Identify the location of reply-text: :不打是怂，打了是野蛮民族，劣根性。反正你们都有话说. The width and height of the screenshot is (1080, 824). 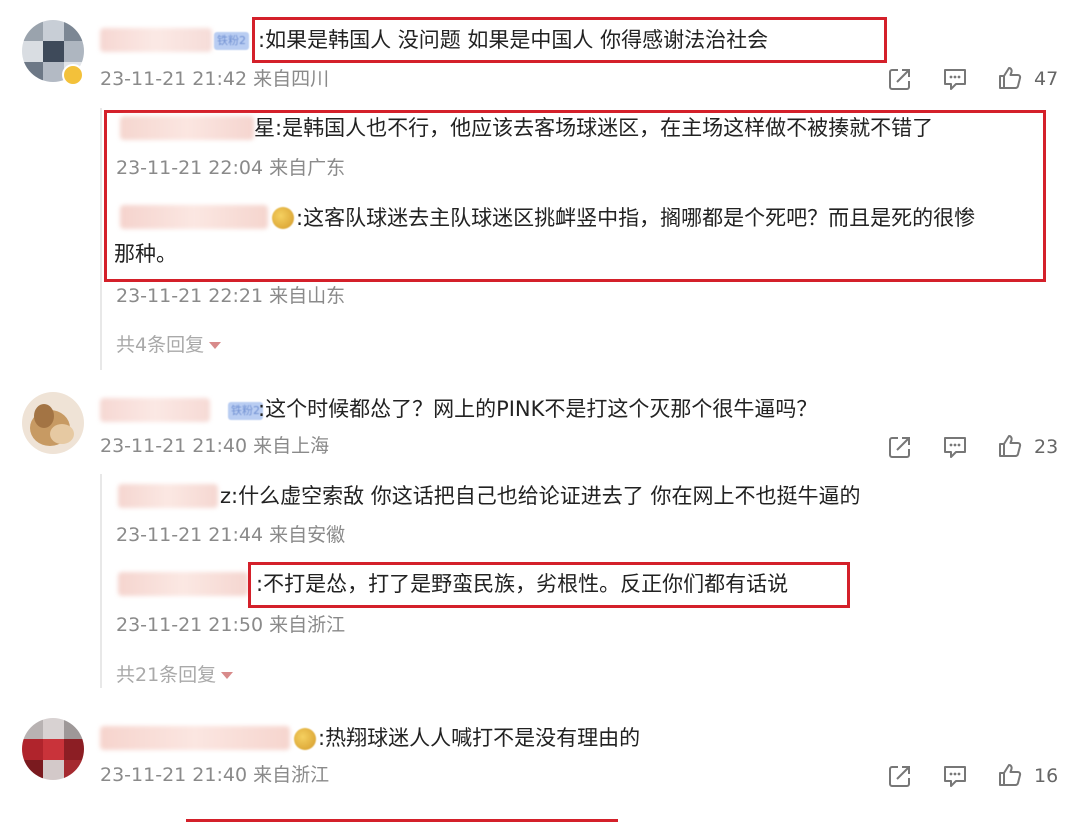
(522, 584).